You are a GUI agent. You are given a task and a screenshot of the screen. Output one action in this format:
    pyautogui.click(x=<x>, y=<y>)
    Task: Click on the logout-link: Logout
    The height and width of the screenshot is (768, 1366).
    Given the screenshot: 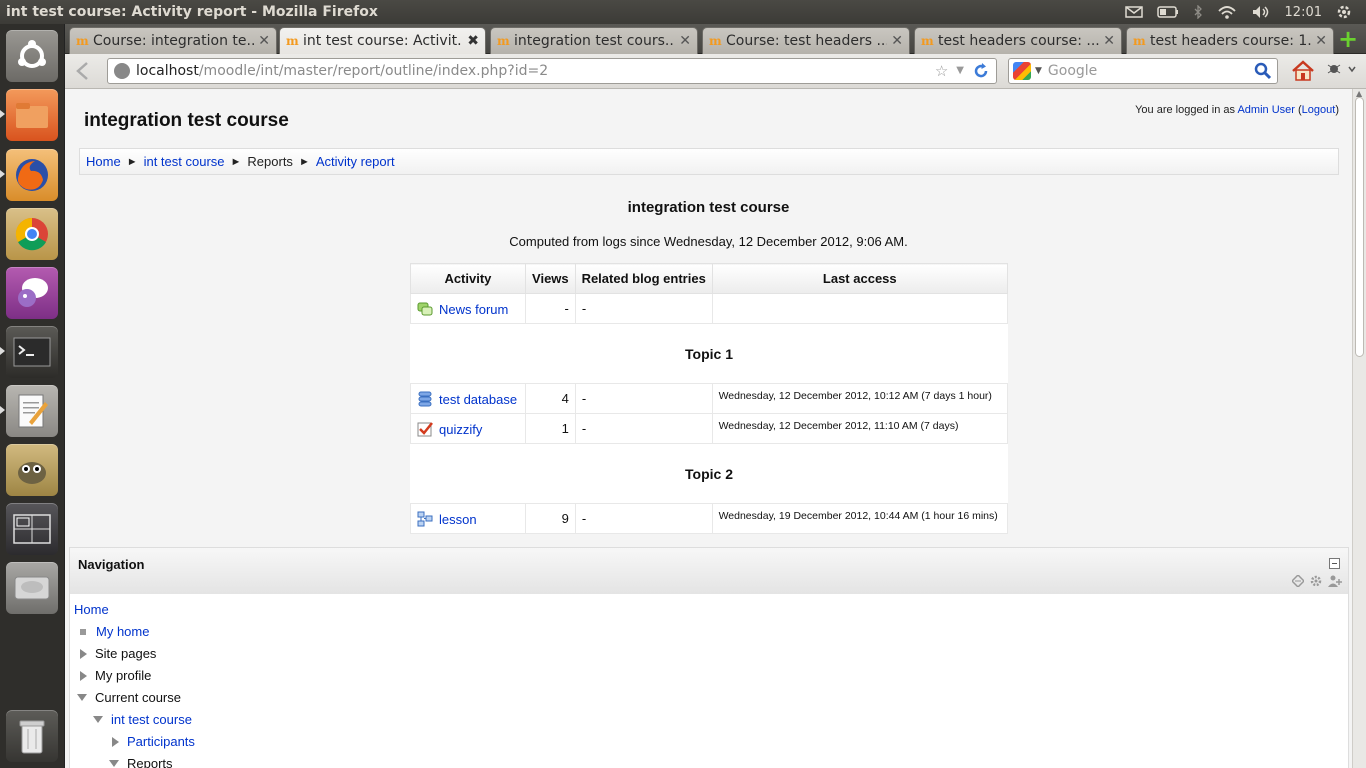 What is the action you would take?
    pyautogui.click(x=1319, y=110)
    